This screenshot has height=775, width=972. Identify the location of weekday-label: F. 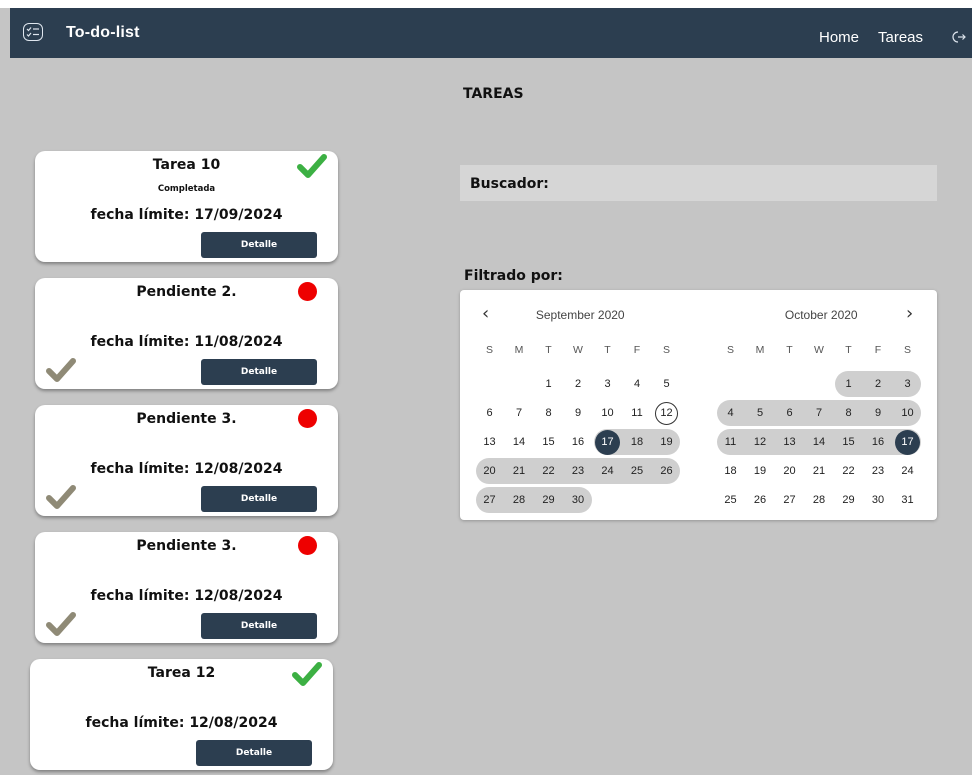
(637, 350).